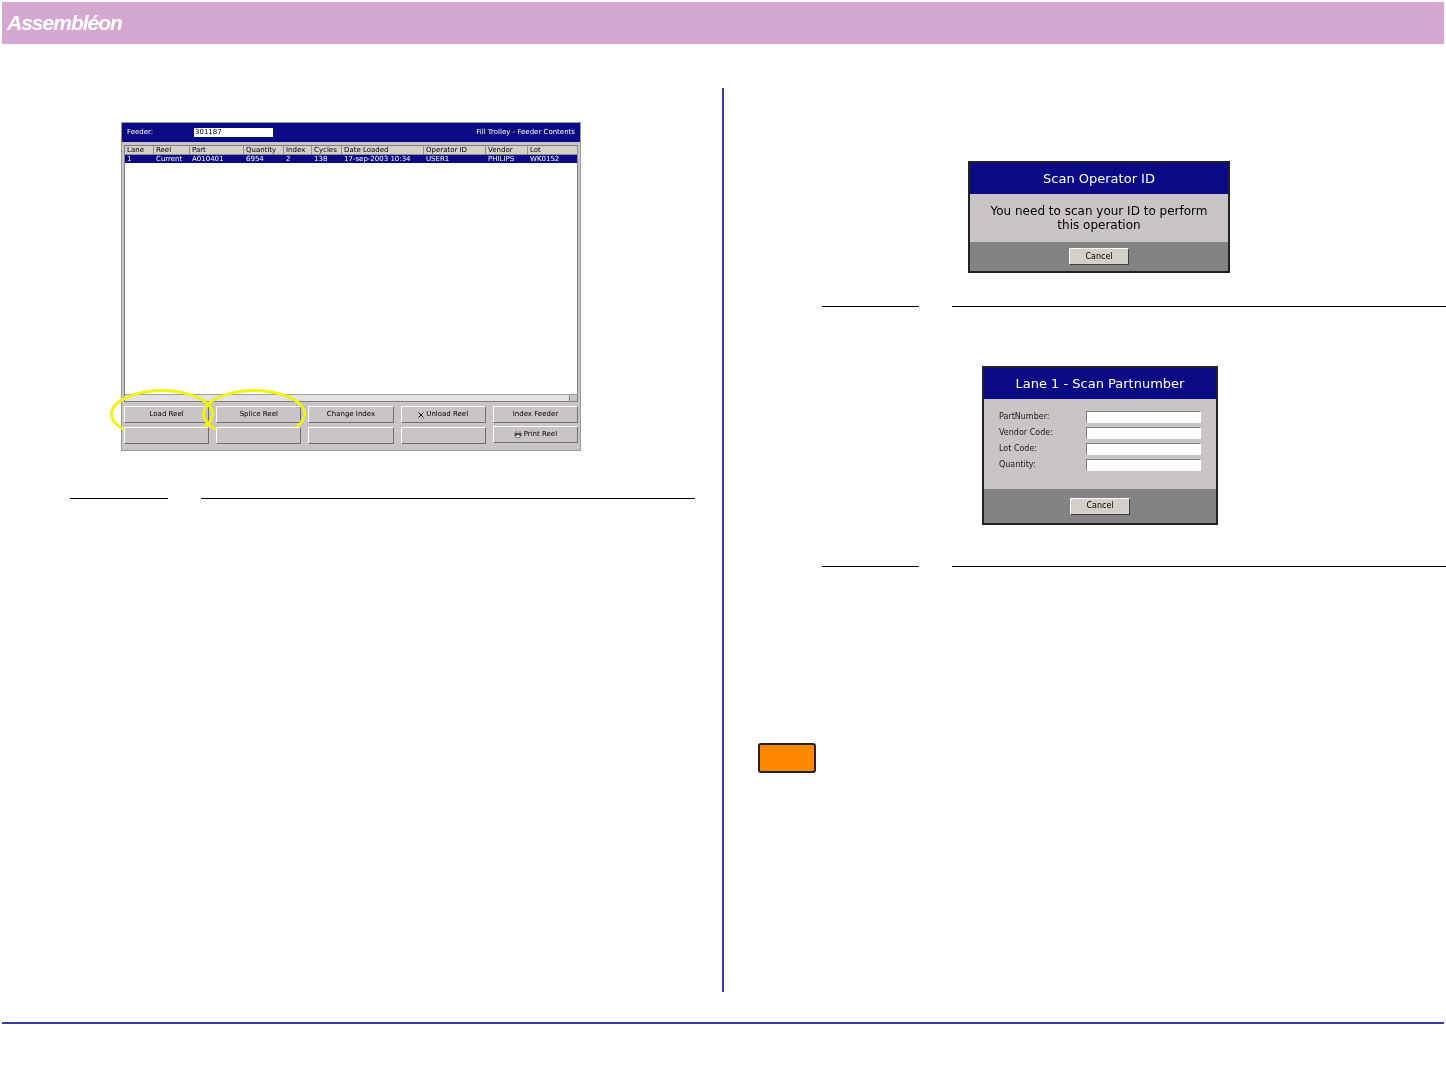 The height and width of the screenshot is (1078, 1446). Describe the element at coordinates (1099, 218) in the screenshot. I see `dialog-message: You need to scan your ID to perform this operation` at that location.